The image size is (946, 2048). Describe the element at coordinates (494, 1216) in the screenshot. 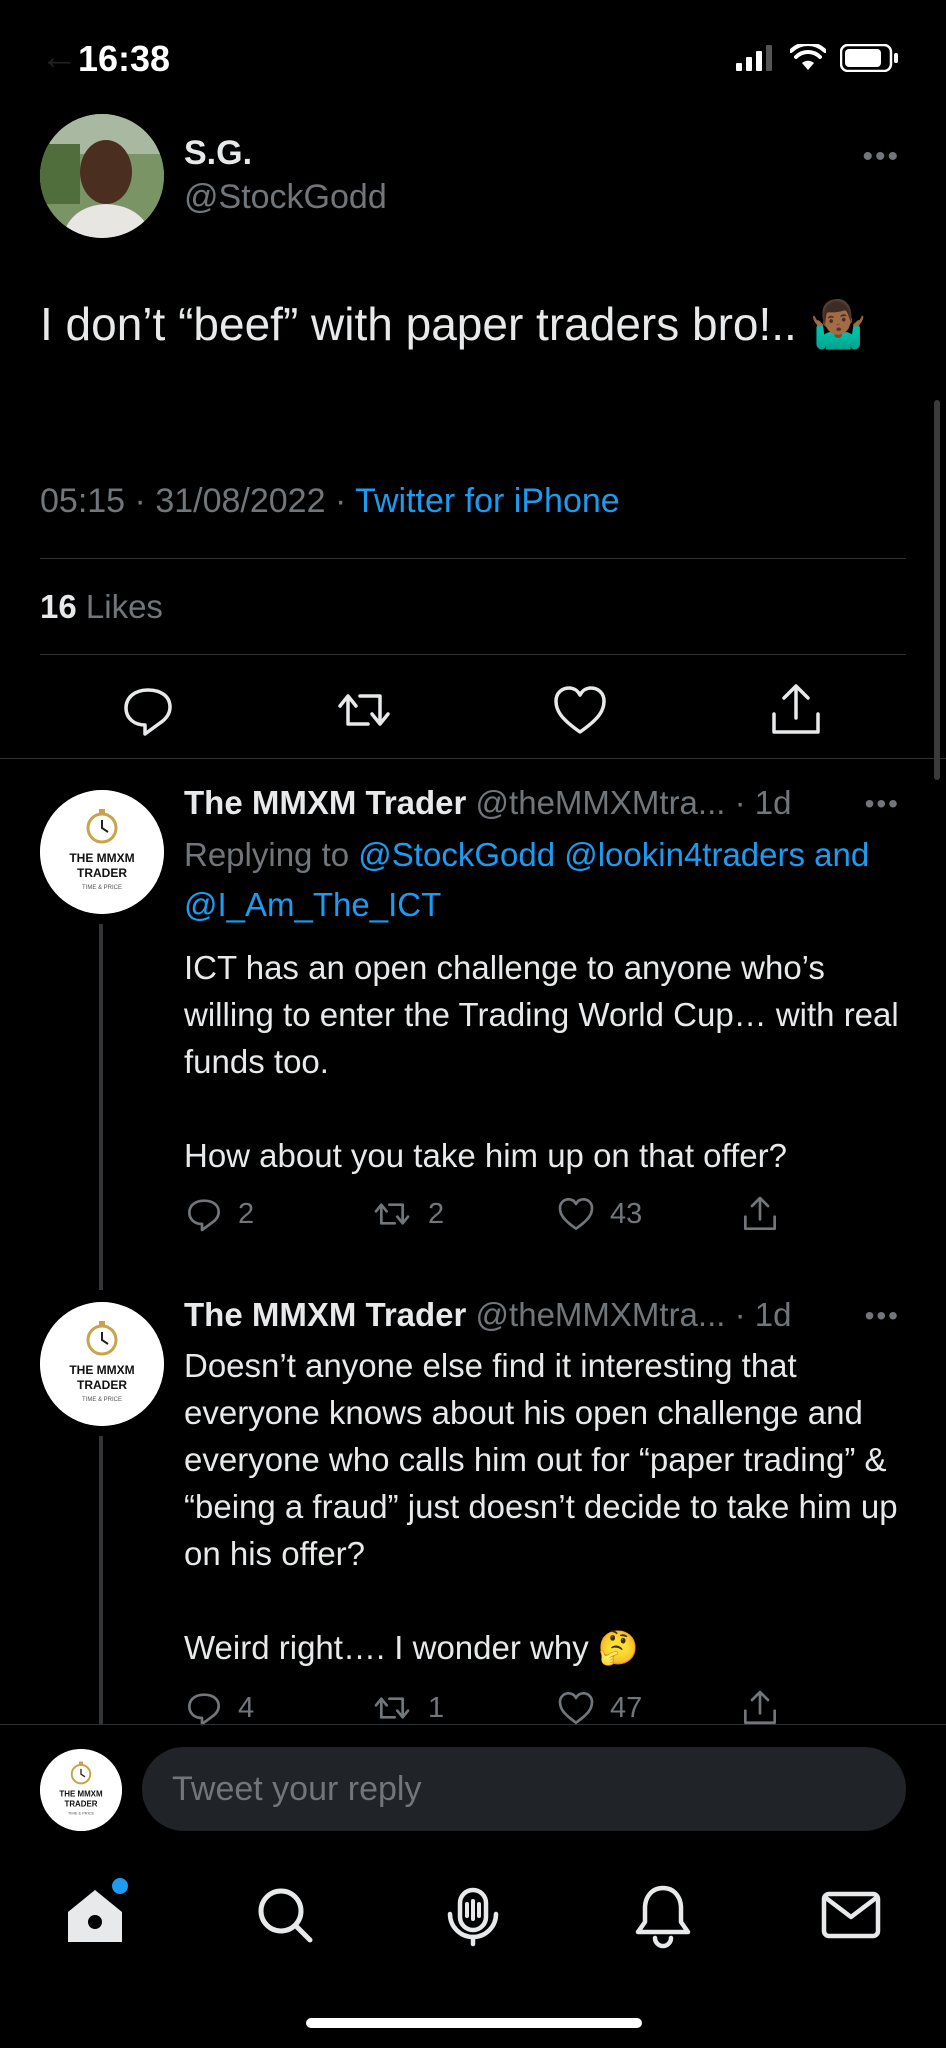

I see `reply-actions: 2 2 43` at that location.